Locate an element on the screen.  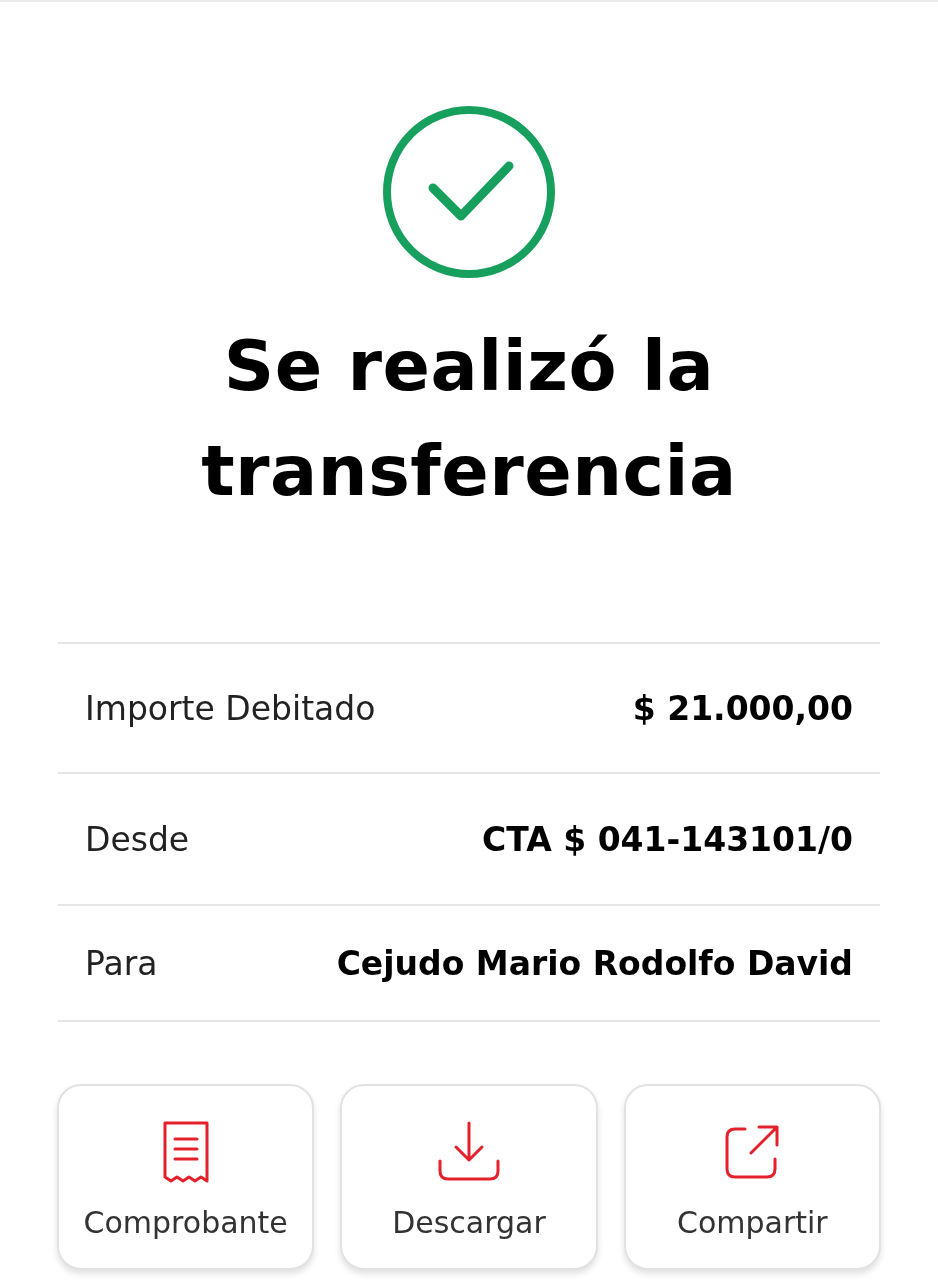
action-button: Compartir is located at coordinates (752, 1177).